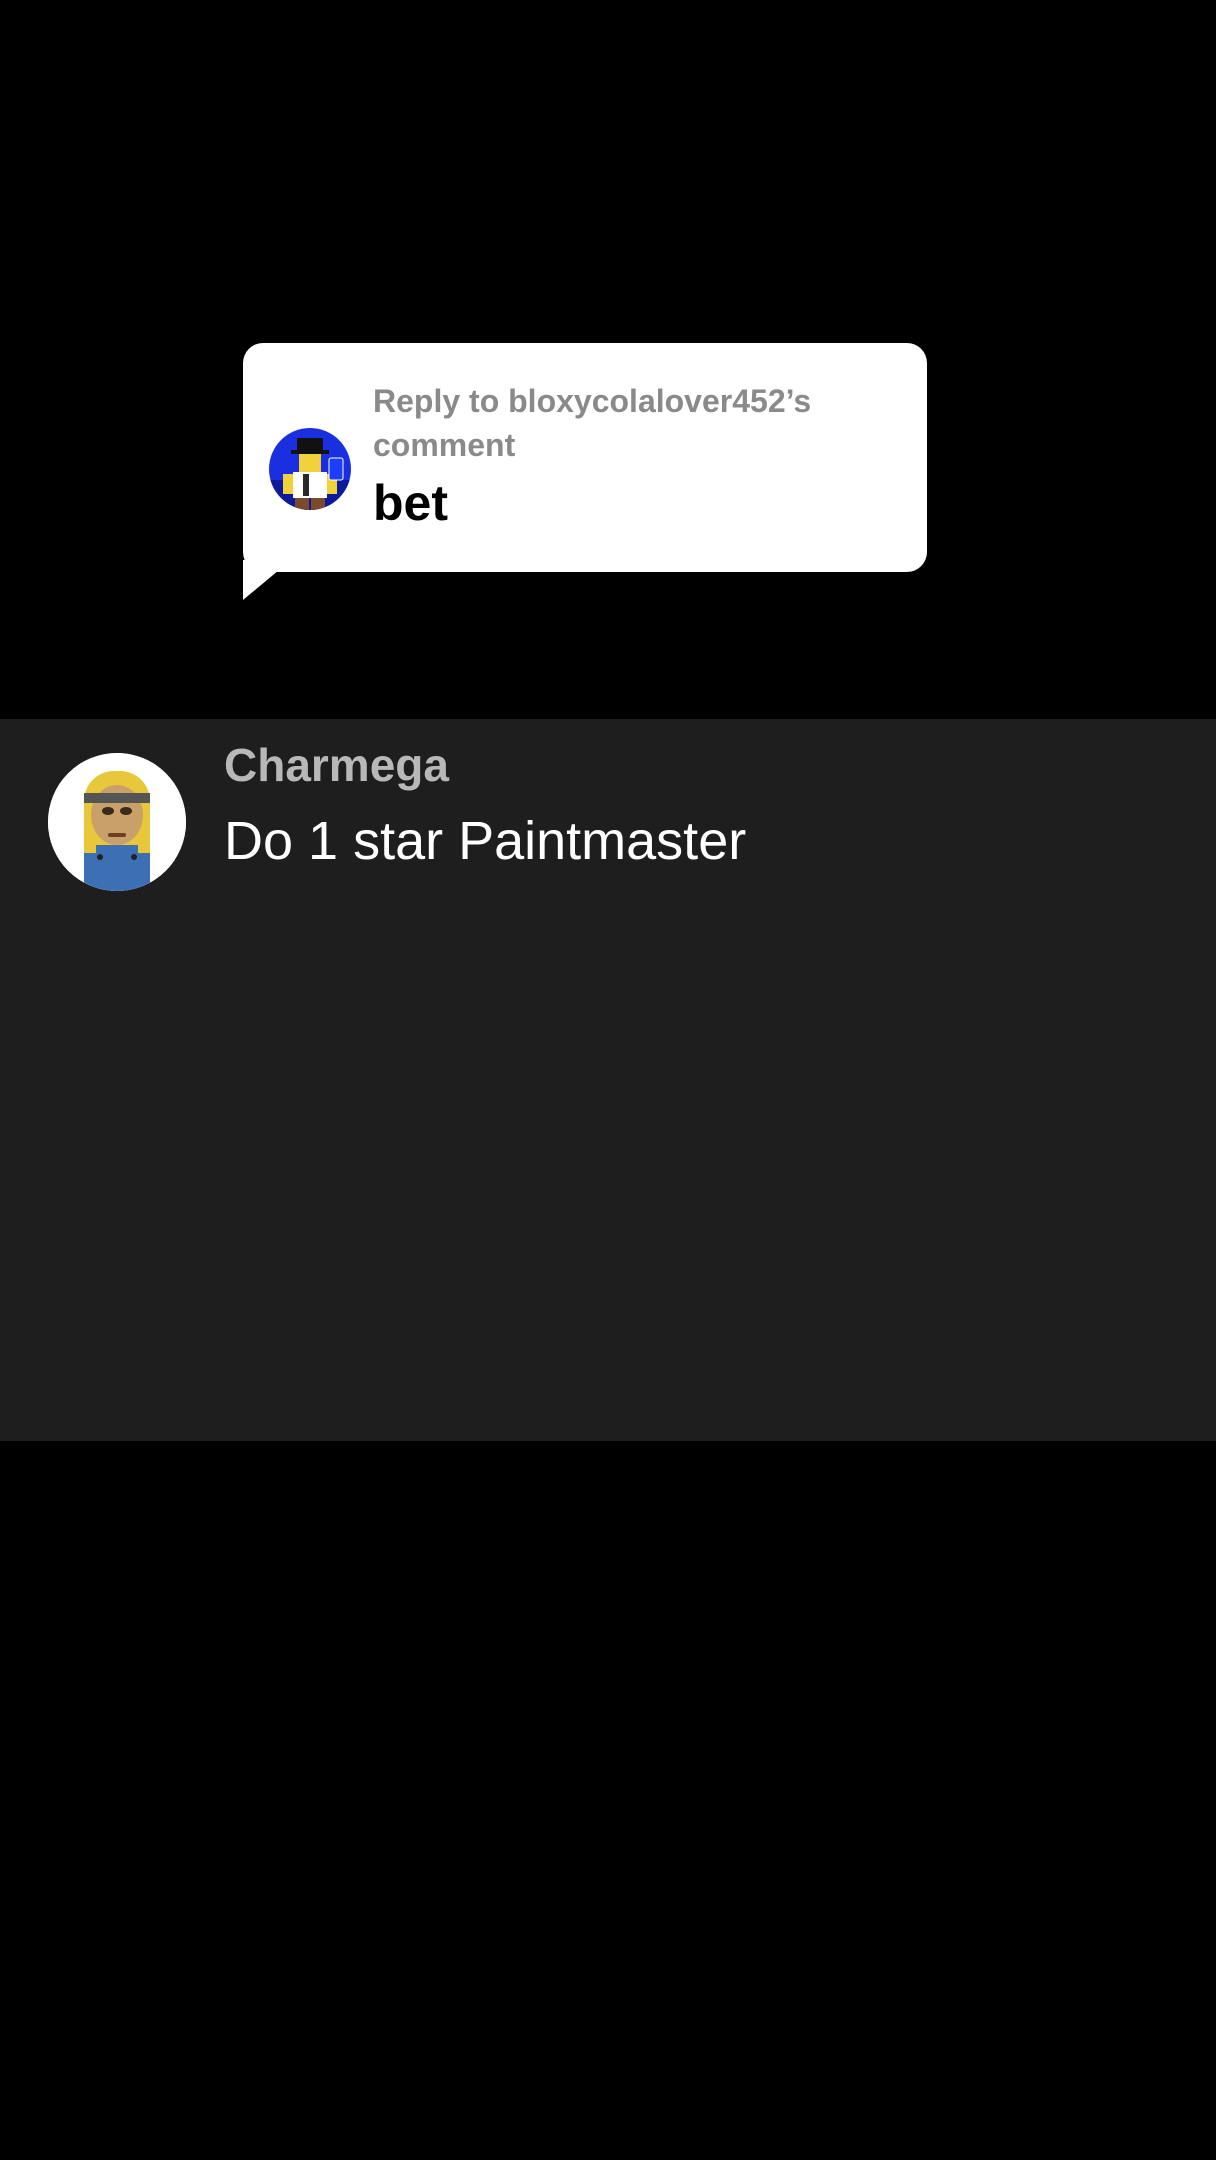 The image size is (1216, 2160). What do you see at coordinates (336, 765) in the screenshot?
I see `comment-username: Charmega` at bounding box center [336, 765].